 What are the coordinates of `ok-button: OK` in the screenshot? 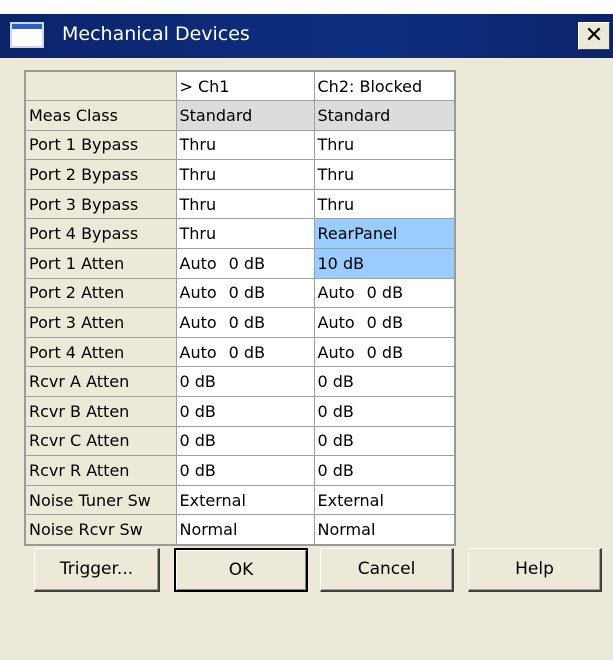 It's located at (241, 570).